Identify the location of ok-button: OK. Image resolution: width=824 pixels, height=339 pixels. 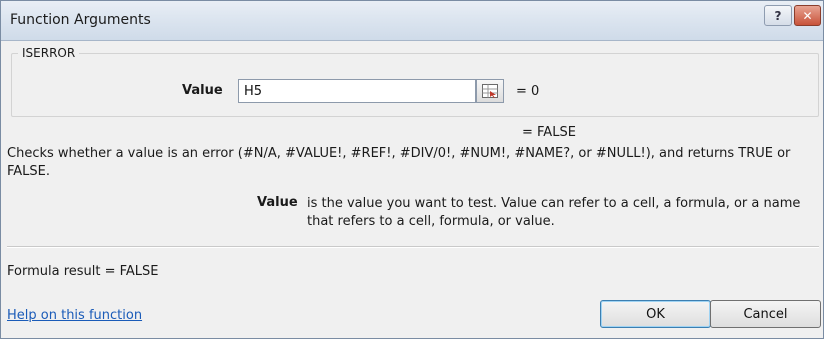
(655, 314).